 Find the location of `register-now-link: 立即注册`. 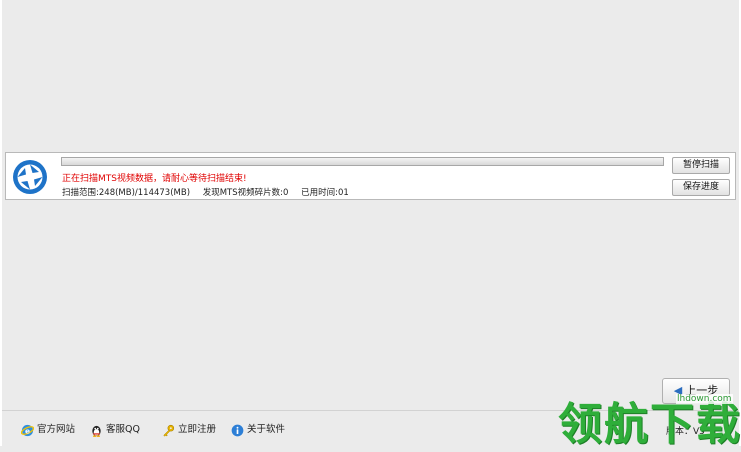

register-now-link: 立即注册 is located at coordinates (189, 430).